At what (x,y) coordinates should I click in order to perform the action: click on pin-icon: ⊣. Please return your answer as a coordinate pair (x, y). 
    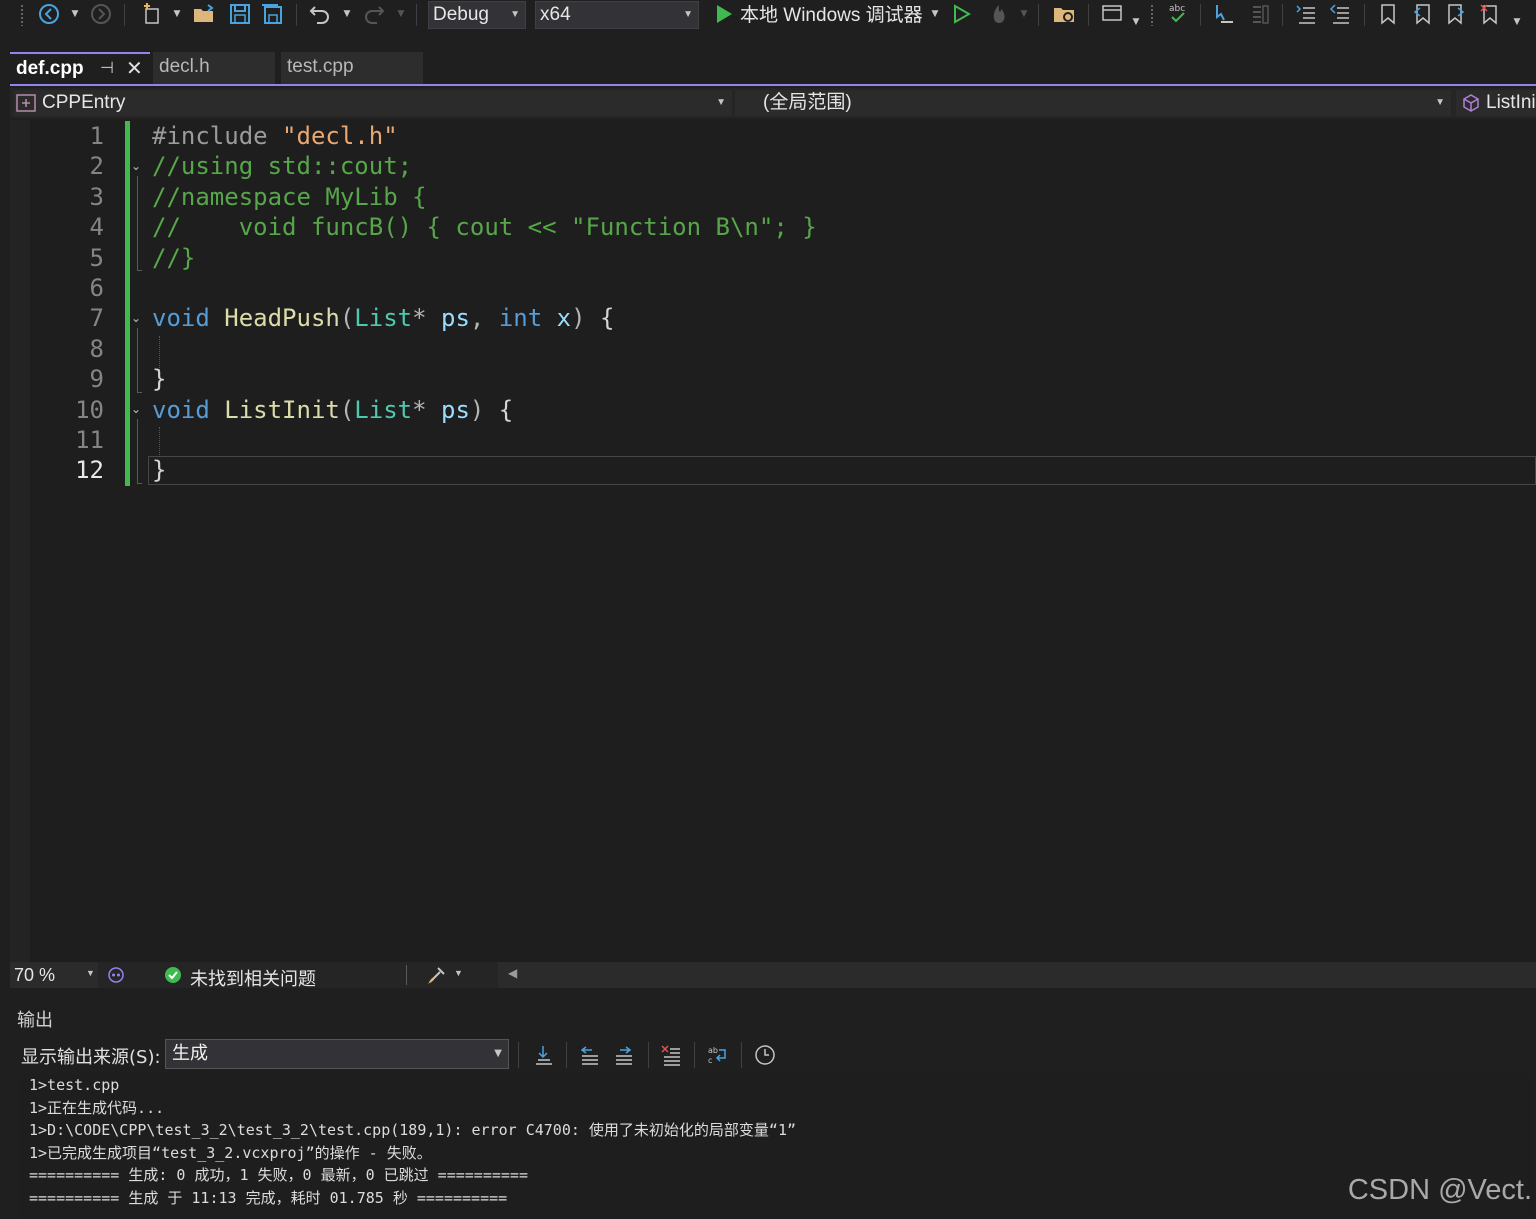
    Looking at the image, I should click on (107, 69).